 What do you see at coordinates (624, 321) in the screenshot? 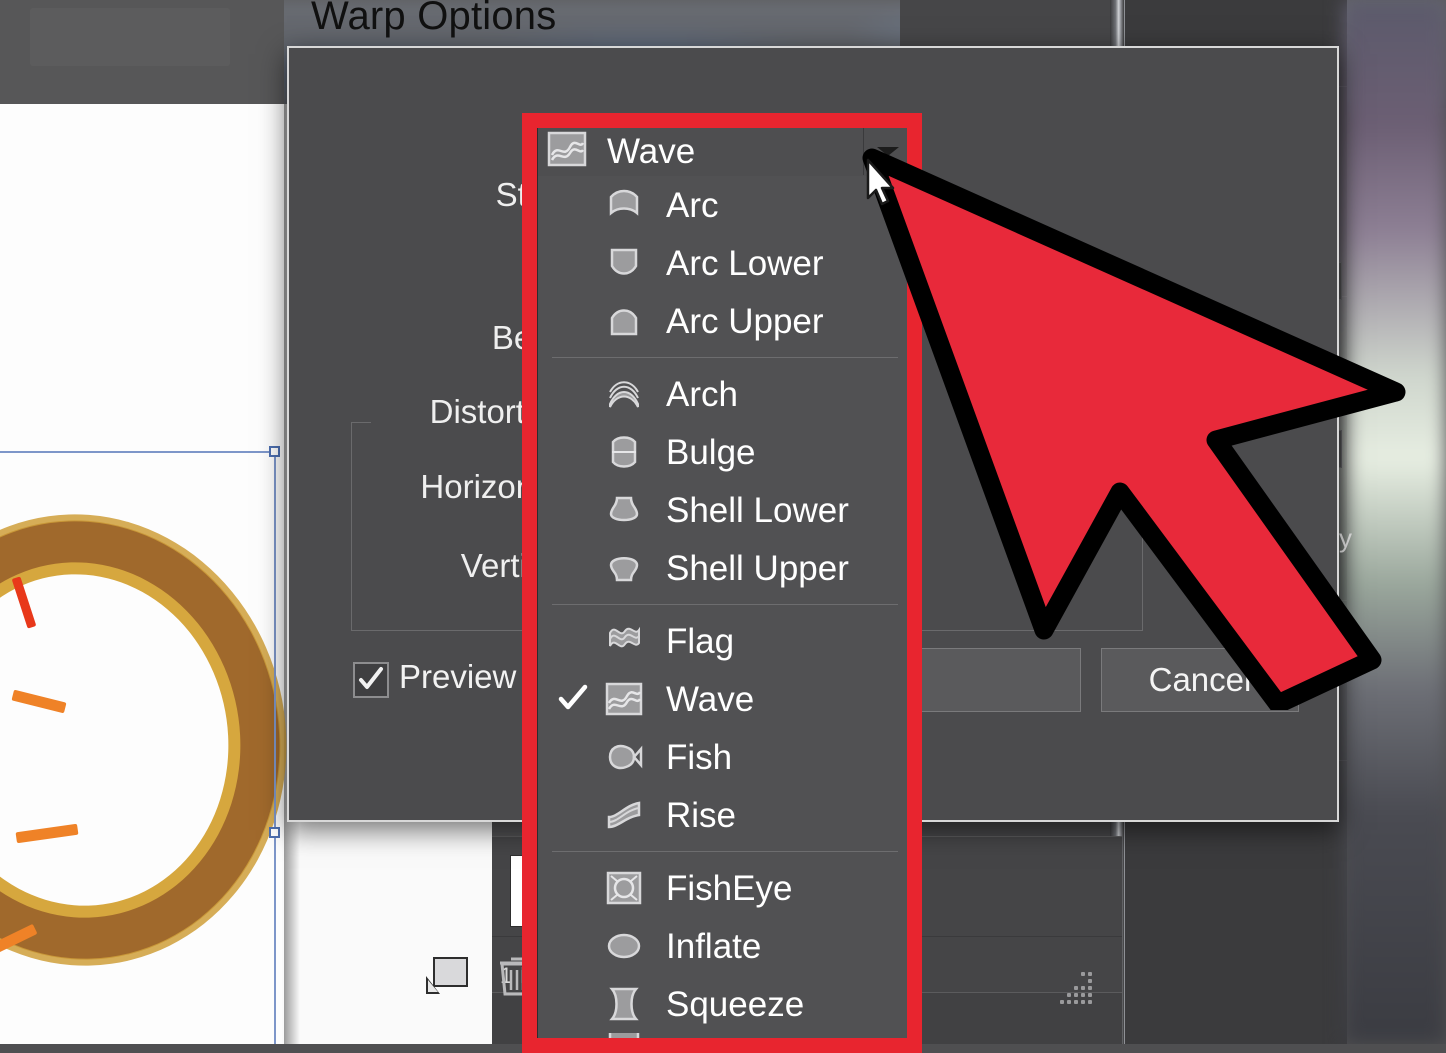
I see `arc-upper-icon` at bounding box center [624, 321].